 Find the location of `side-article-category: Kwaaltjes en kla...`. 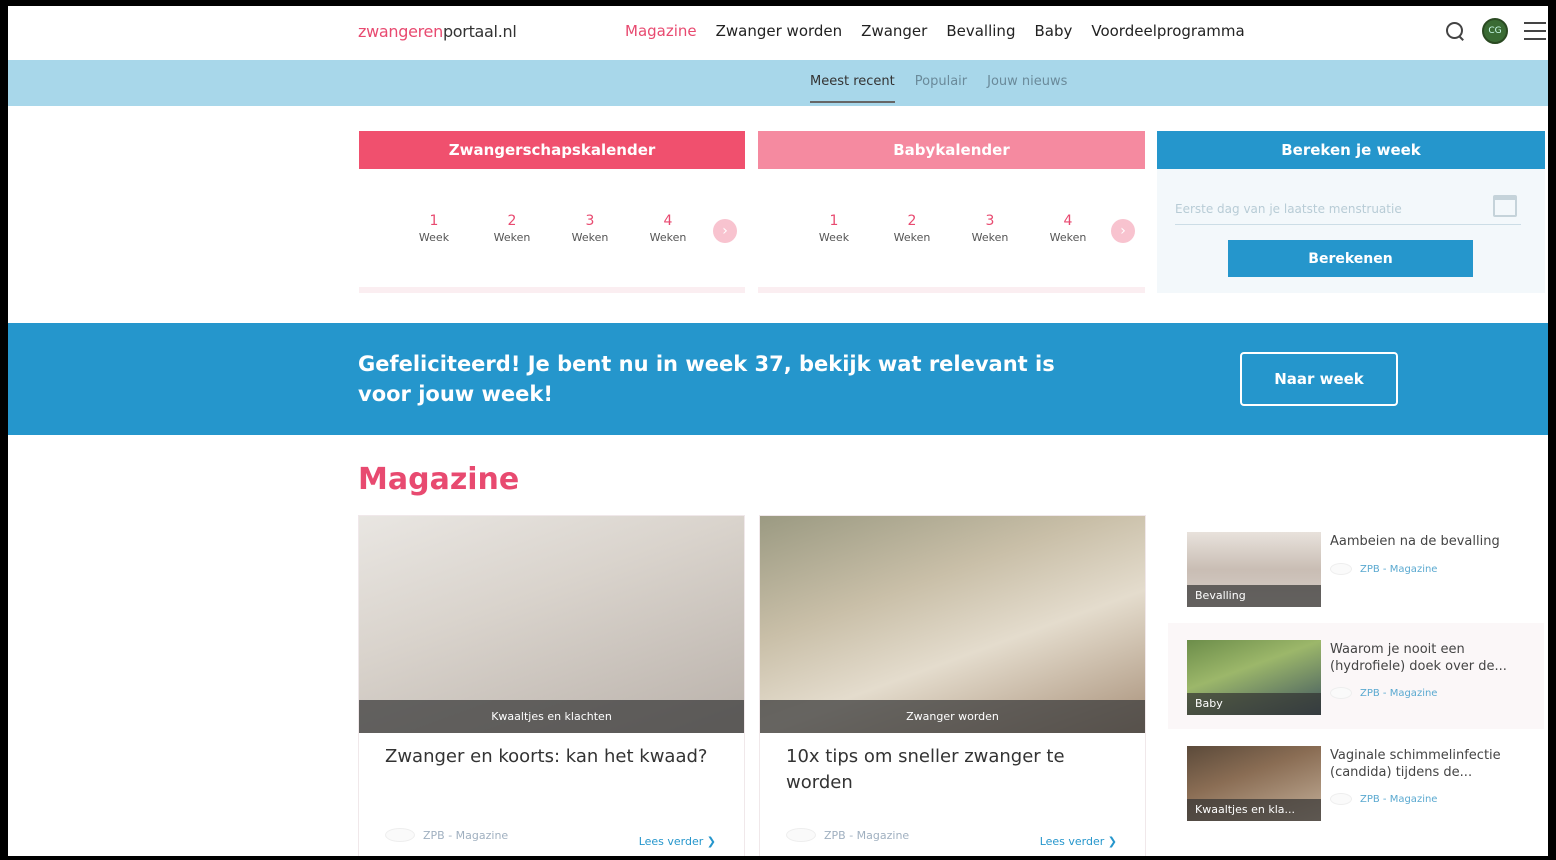

side-article-category: Kwaaltjes en kla... is located at coordinates (1254, 810).